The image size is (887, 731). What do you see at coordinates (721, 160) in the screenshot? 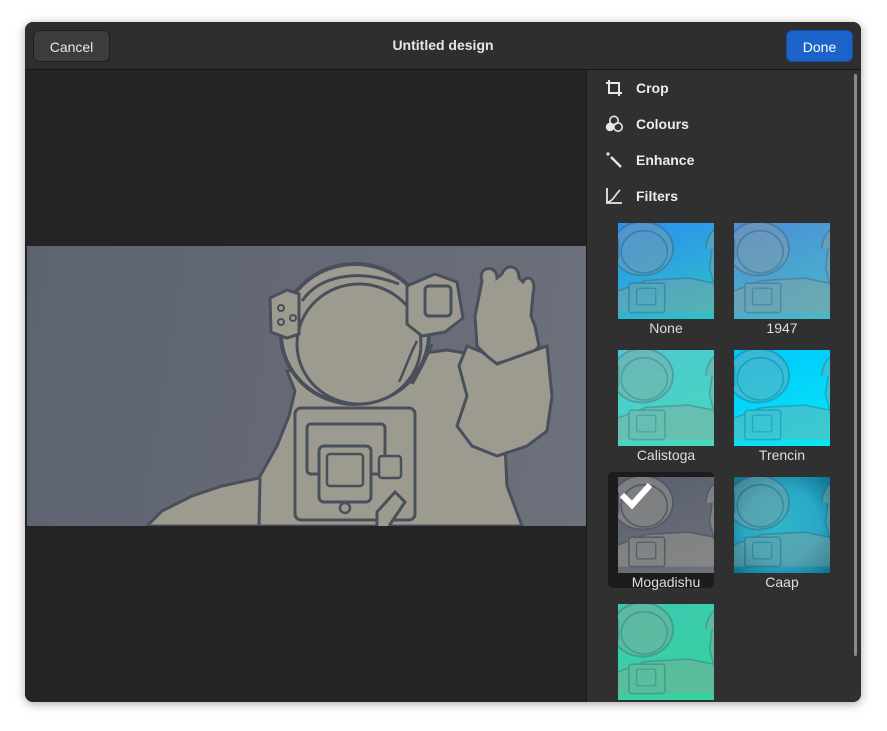
I see `tool-enhance: Enhance` at bounding box center [721, 160].